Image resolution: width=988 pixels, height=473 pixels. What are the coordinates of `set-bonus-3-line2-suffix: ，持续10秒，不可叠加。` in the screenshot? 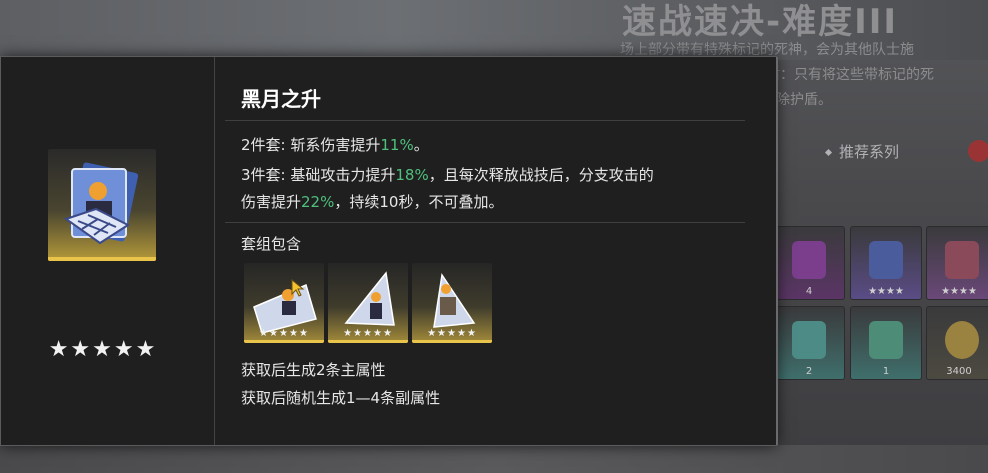 It's located at (419, 202).